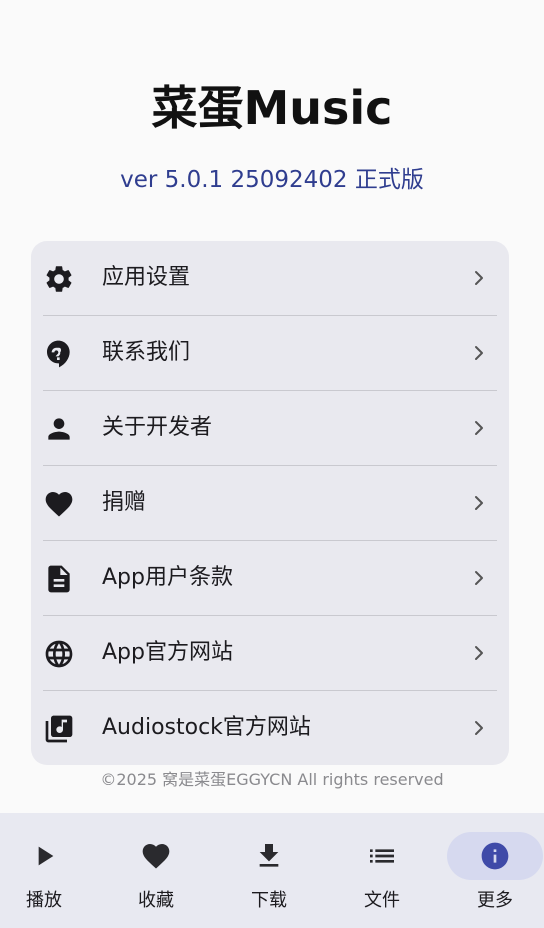 The height and width of the screenshot is (928, 544). I want to click on nav-tab-label: 收藏, so click(156, 900).